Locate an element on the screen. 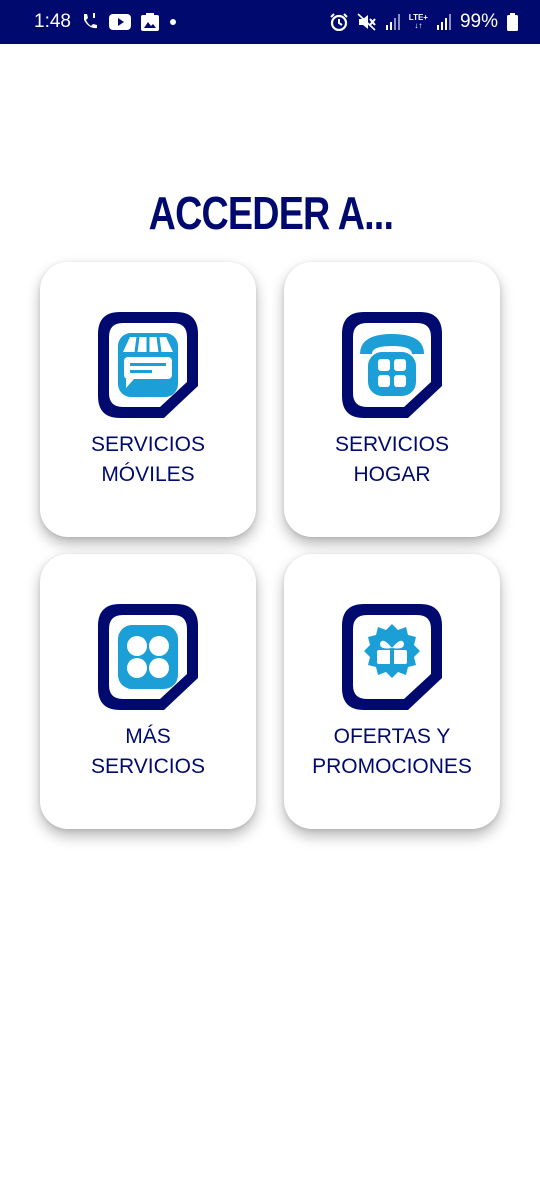 The width and height of the screenshot is (540, 1200). card-label-line2: SERVICIOS is located at coordinates (148, 766).